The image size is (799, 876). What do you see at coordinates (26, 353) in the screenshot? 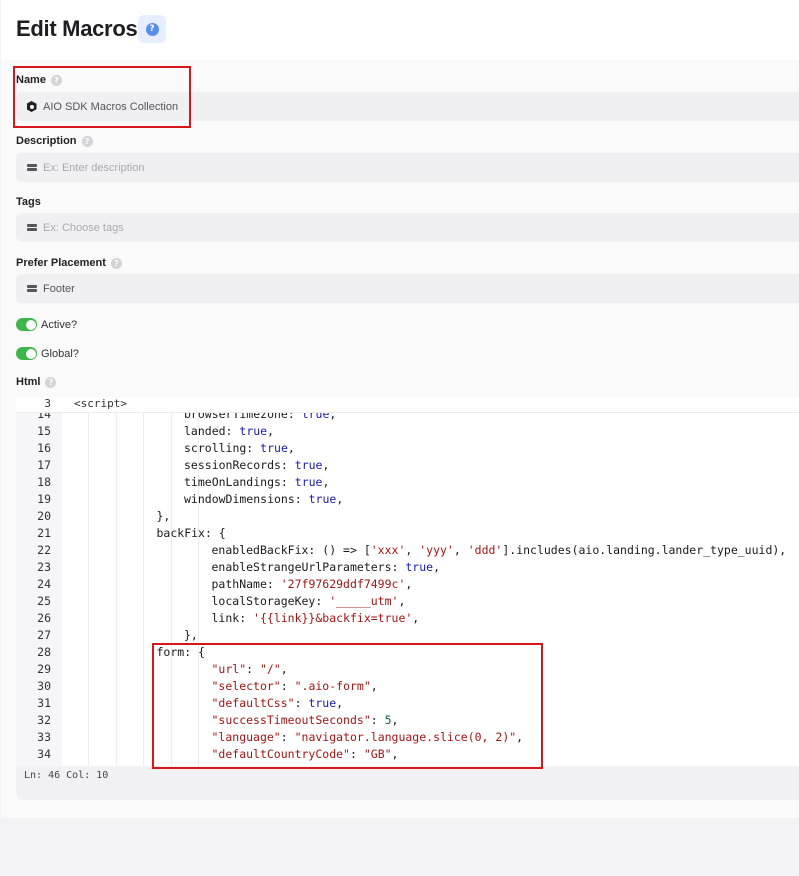
I see `global-toggle` at bounding box center [26, 353].